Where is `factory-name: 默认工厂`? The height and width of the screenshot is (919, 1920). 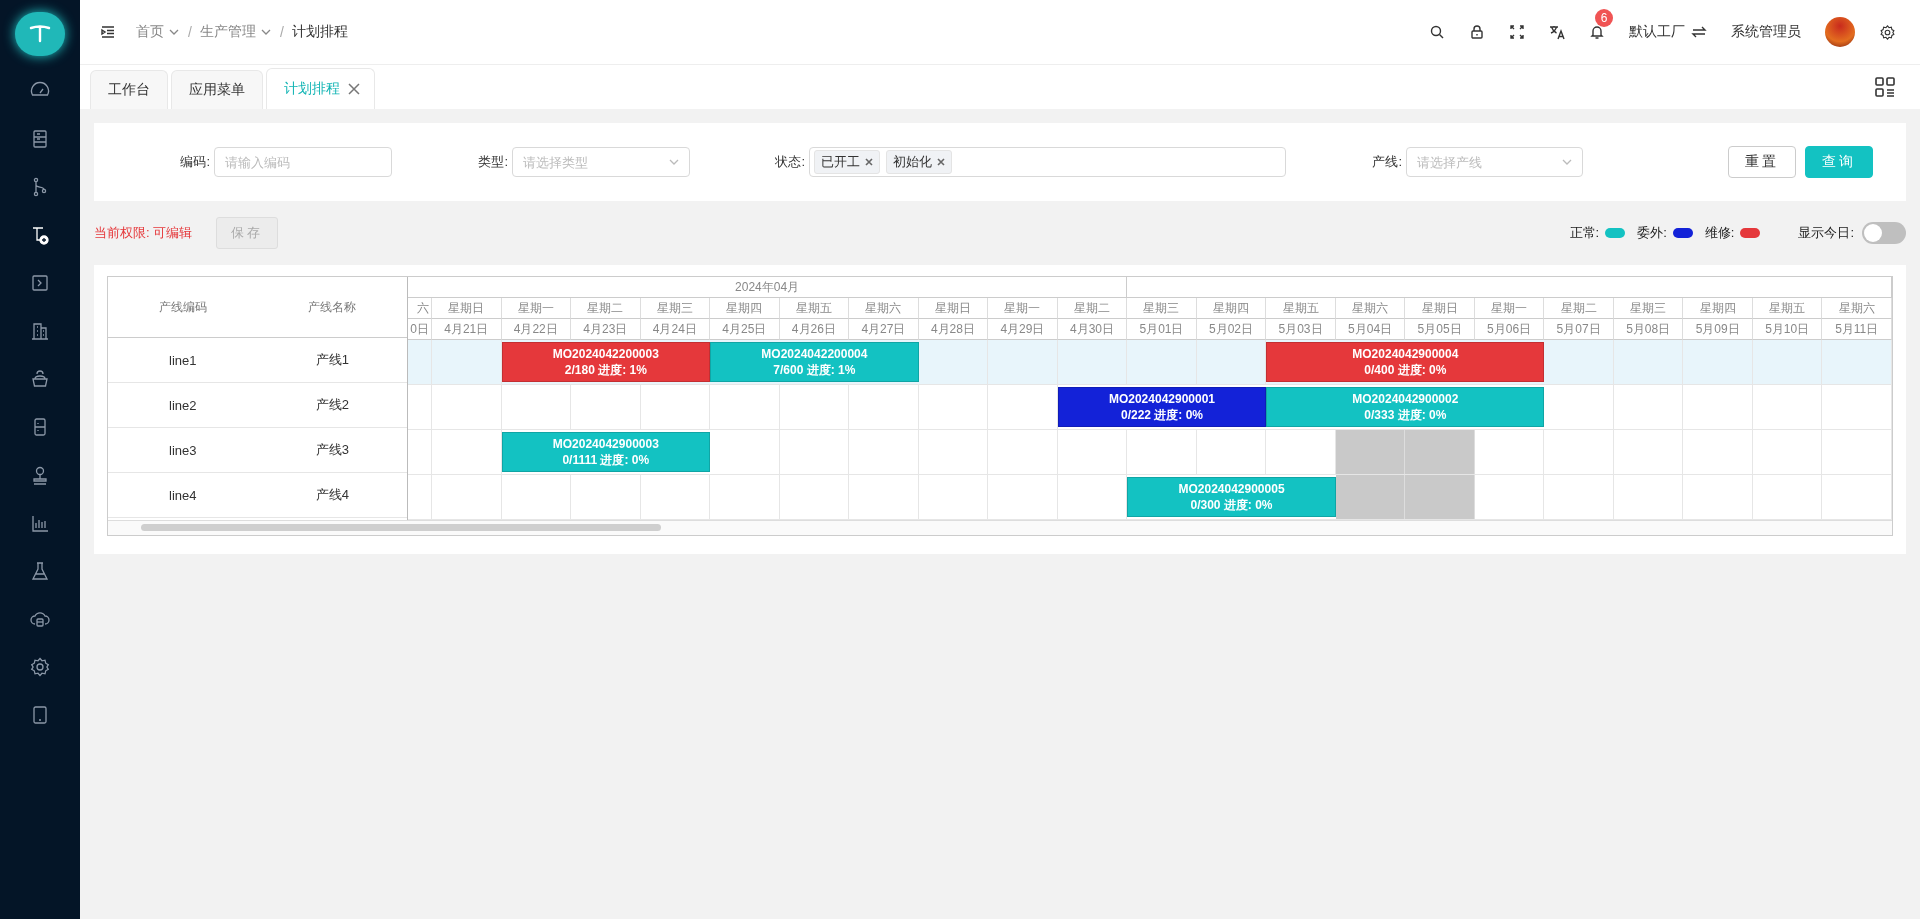
factory-name: 默认工厂 is located at coordinates (1668, 32).